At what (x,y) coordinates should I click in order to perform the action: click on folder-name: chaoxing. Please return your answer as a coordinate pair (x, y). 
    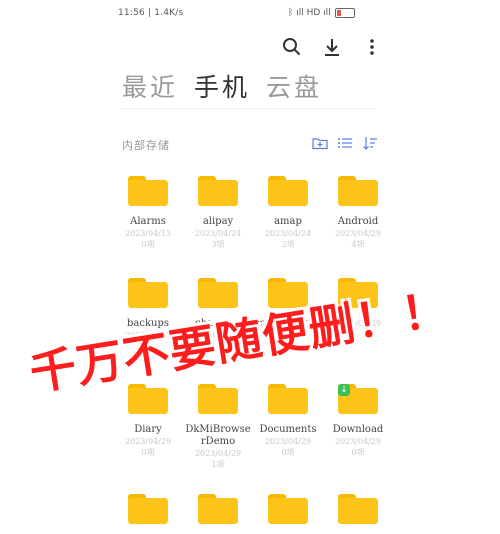
    Looking at the image, I should click on (218, 323).